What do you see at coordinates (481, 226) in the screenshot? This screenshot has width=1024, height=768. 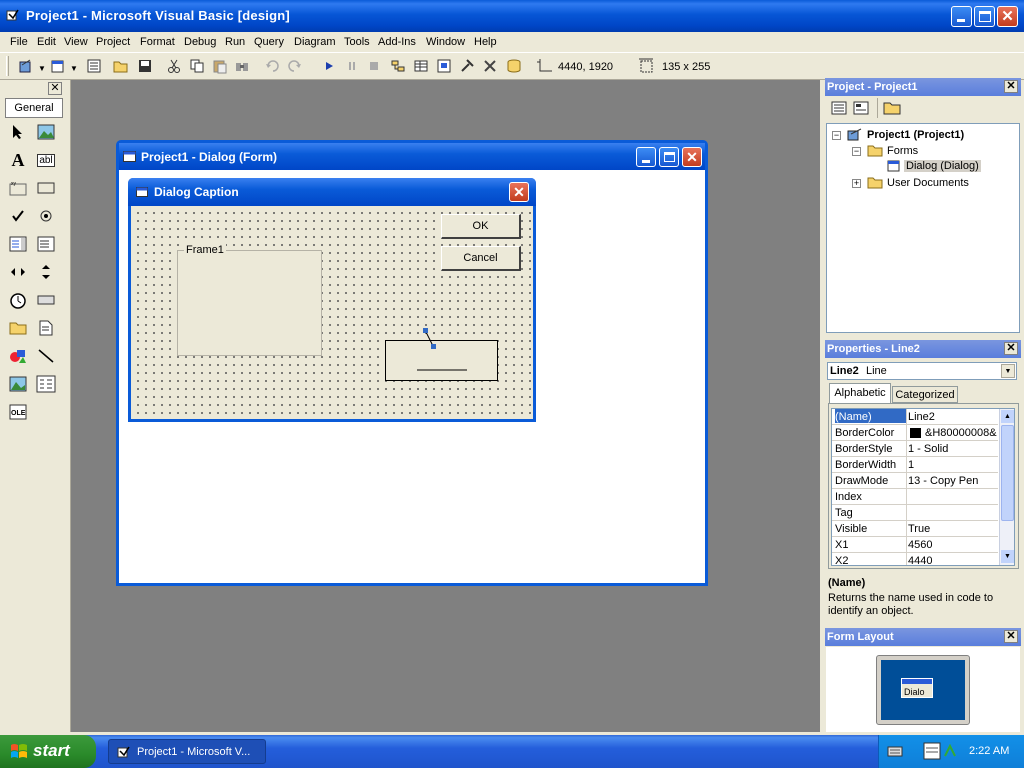 I see `ok-button: OK` at bounding box center [481, 226].